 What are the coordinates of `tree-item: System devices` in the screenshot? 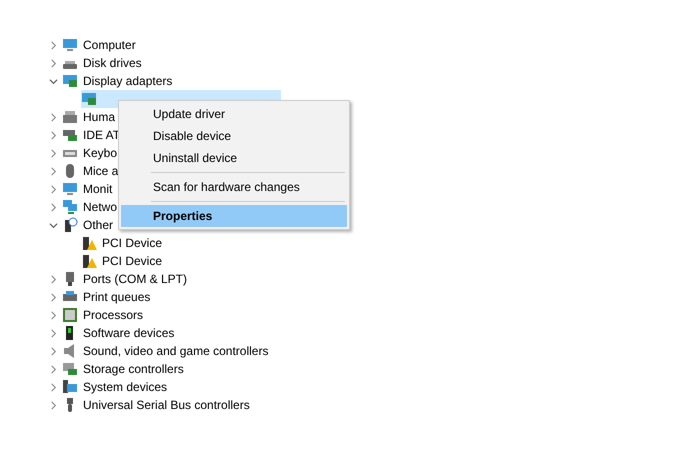 It's located at (117, 387).